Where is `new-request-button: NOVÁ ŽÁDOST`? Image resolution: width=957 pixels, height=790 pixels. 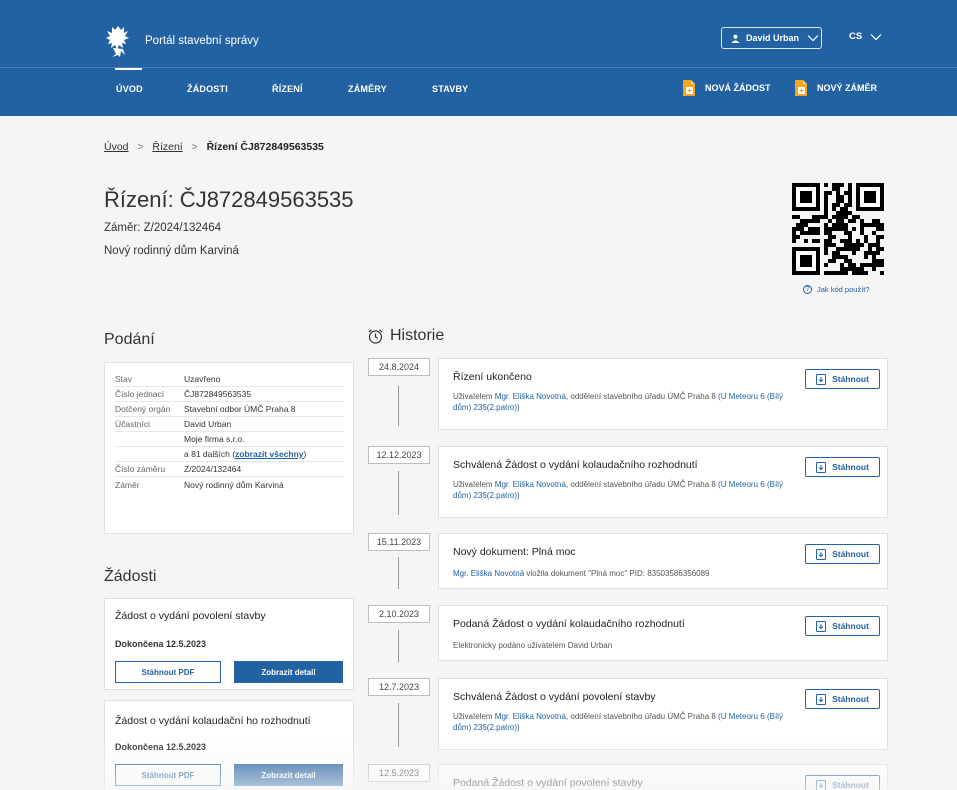
new-request-button: NOVÁ ŽÁDOST is located at coordinates (726, 88).